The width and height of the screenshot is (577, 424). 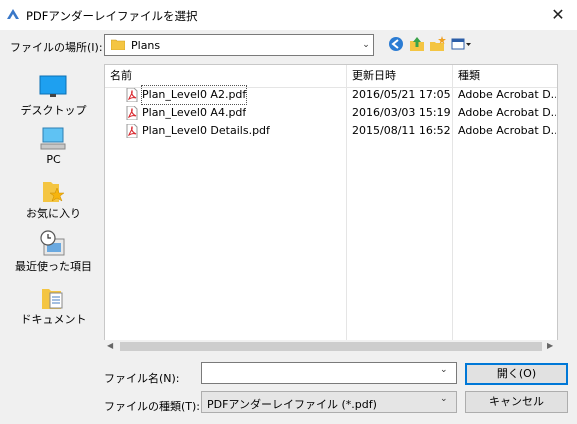 I want to click on scroll-left-icon: ◀, so click(x=110, y=345).